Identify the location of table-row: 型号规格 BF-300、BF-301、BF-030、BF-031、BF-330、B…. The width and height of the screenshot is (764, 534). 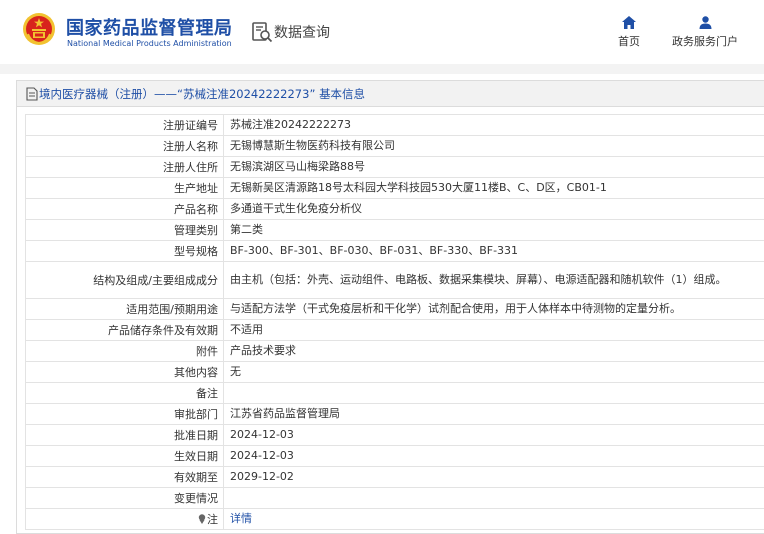
(394, 251).